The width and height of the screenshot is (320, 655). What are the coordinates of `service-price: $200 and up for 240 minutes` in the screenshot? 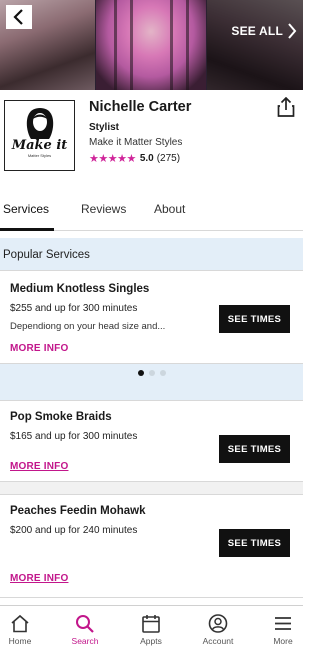 It's located at (74, 530).